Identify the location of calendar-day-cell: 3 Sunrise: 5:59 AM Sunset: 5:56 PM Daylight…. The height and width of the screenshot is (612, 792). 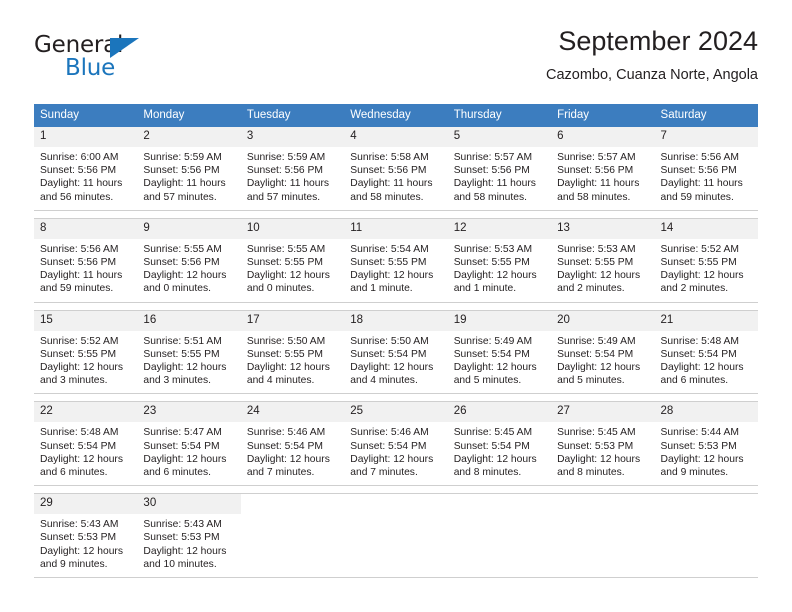
(292, 168).